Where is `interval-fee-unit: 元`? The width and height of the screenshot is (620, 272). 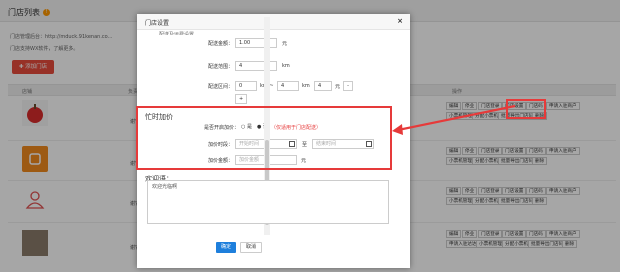 interval-fee-unit: 元 is located at coordinates (338, 87).